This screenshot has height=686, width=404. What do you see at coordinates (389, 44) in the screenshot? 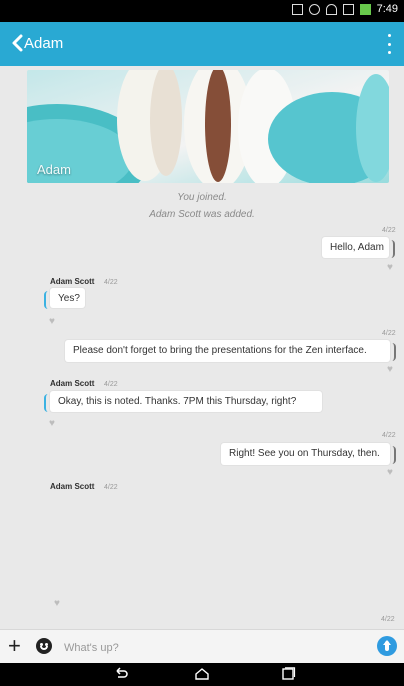
I see `overflow-menu-icon` at bounding box center [389, 44].